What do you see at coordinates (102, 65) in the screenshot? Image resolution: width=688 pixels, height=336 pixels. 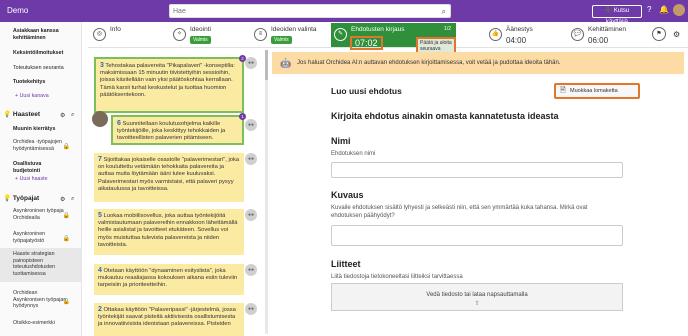 I see `idea-number: 3` at bounding box center [102, 65].